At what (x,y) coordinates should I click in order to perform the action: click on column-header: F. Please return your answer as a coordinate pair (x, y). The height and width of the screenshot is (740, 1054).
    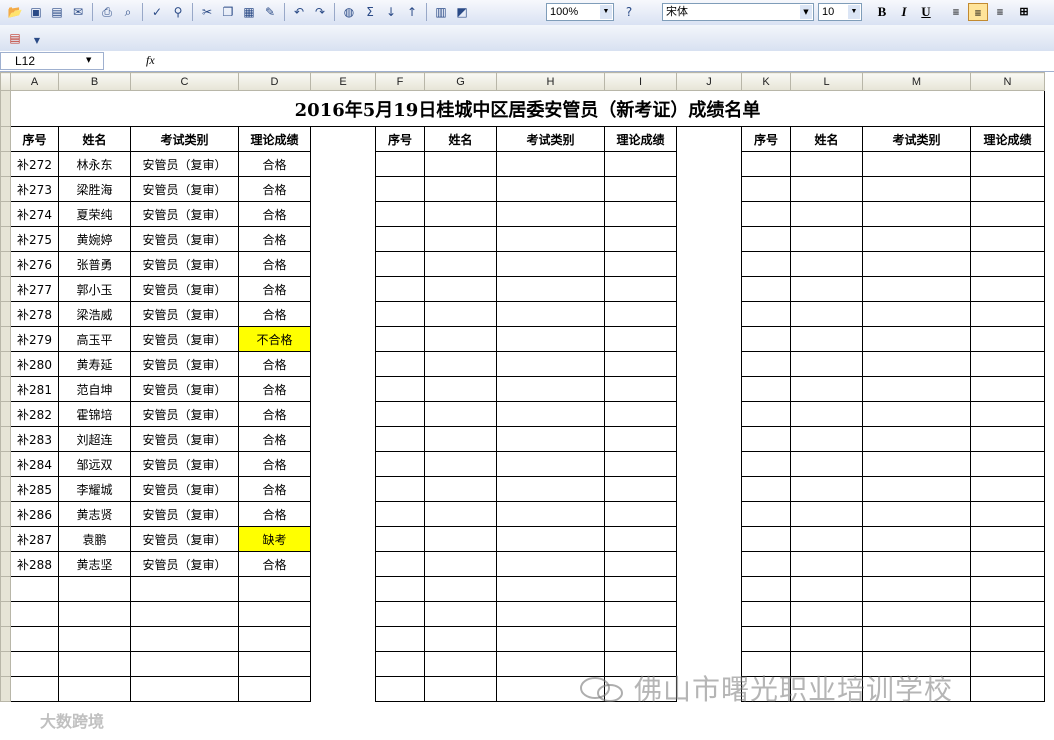
    Looking at the image, I should click on (400, 81).